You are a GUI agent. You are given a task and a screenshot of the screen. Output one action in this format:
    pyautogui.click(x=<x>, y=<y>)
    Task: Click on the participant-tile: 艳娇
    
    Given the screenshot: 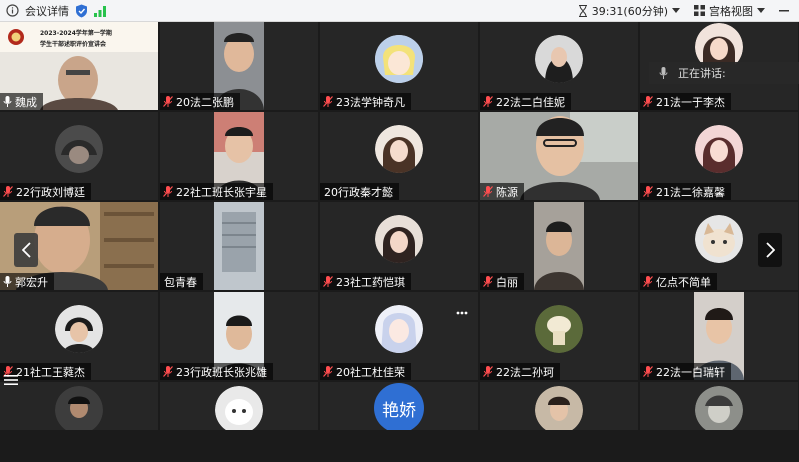 What is the action you would take?
    pyautogui.click(x=399, y=406)
    